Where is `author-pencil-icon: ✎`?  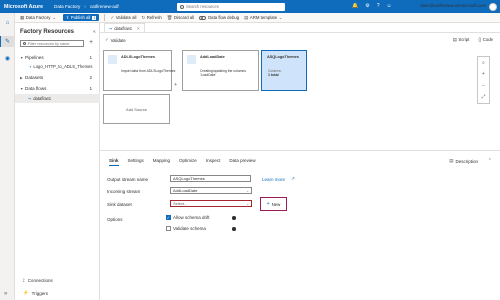
author-pencil-icon: ✎ is located at coordinates (7, 41).